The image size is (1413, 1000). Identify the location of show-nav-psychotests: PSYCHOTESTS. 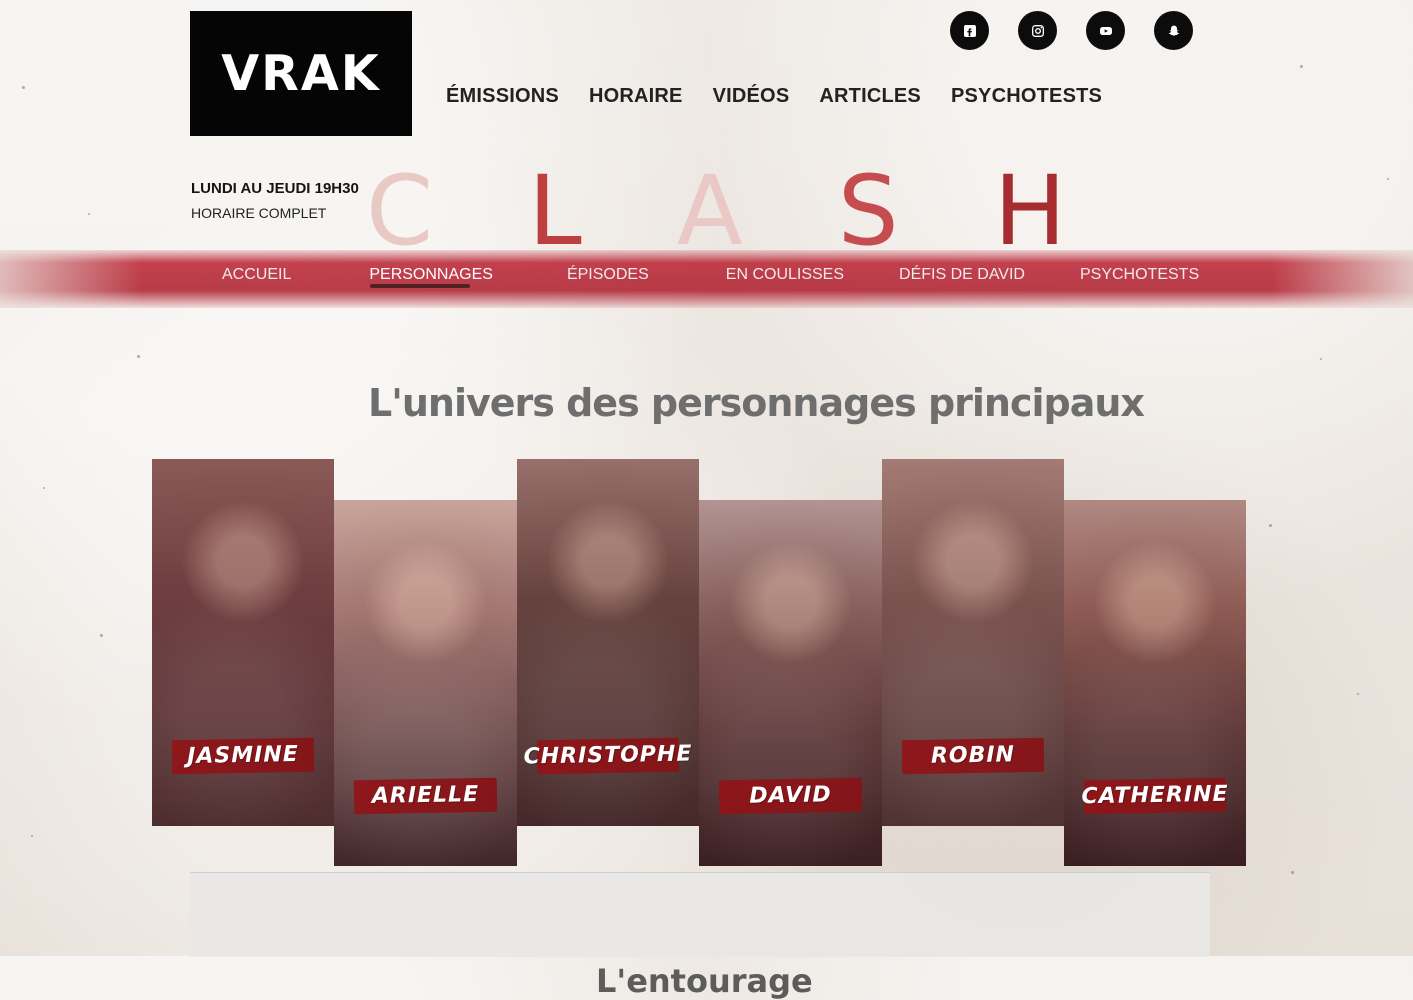
(1139, 275).